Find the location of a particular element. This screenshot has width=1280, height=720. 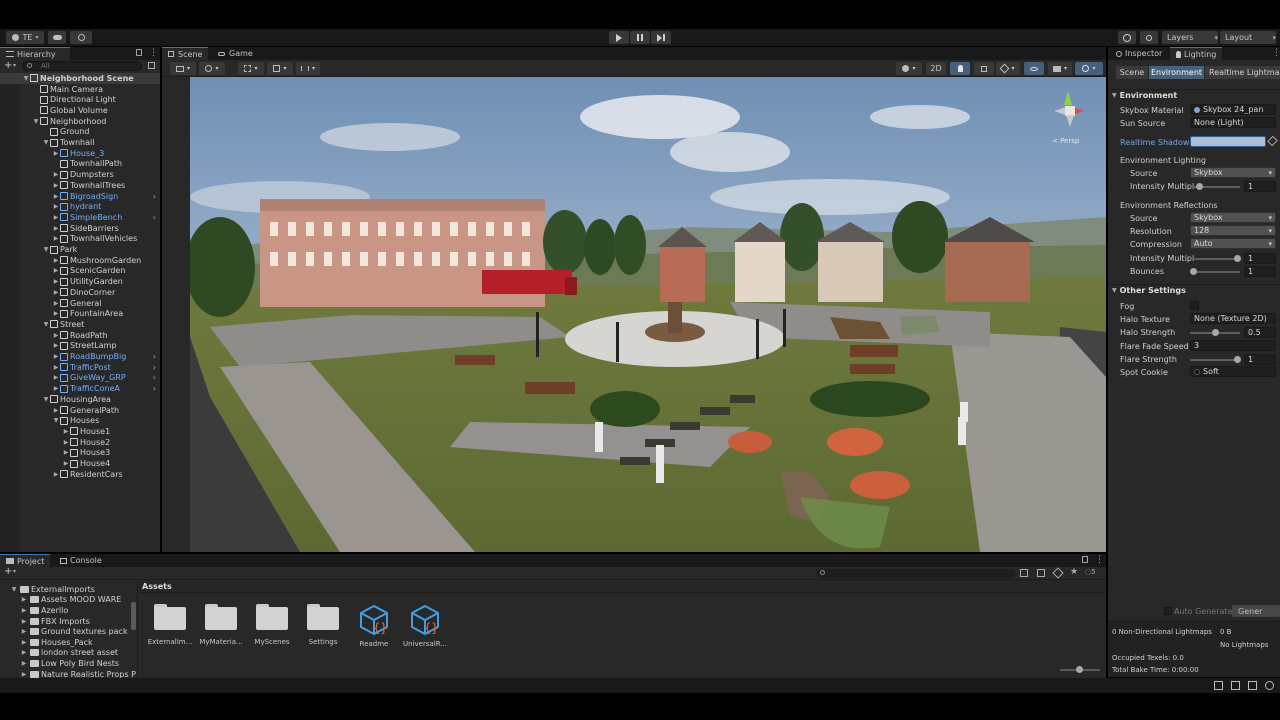

hierarchy-item: Directional Light is located at coordinates (80, 99).